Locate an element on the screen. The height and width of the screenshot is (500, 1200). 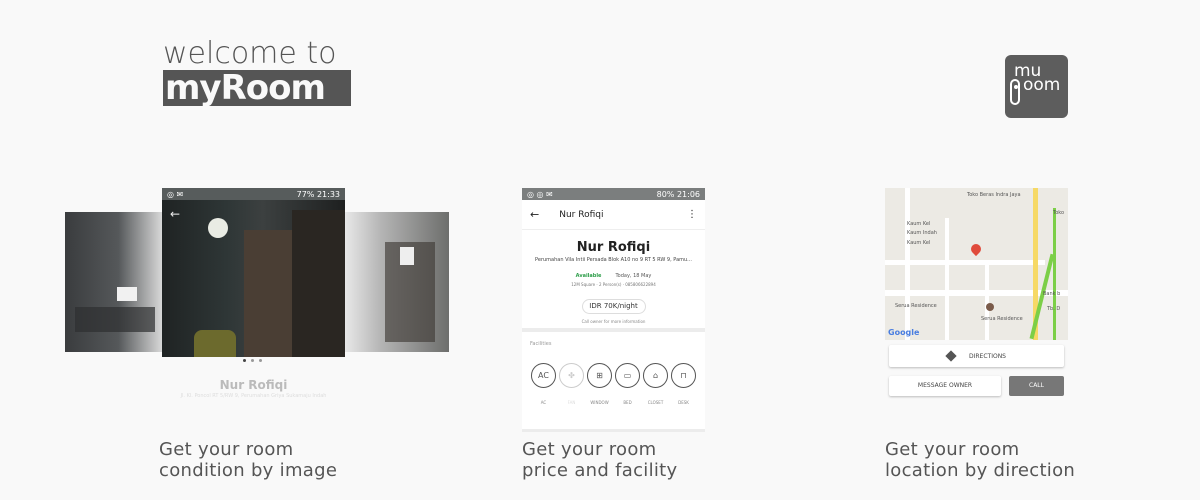
window-icon: ⊞ is located at coordinates (599, 375).